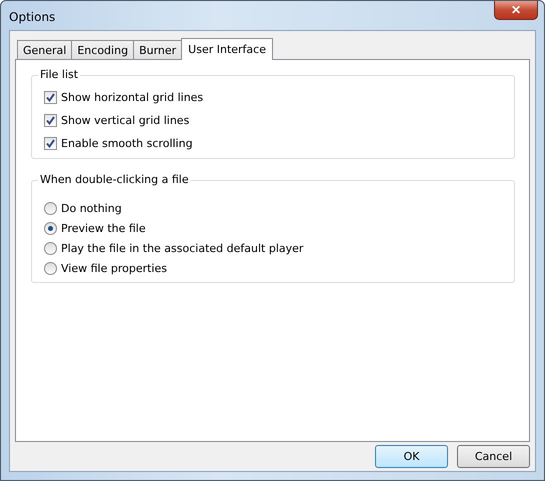 Image resolution: width=545 pixels, height=481 pixels. Describe the element at coordinates (103, 228) in the screenshot. I see `radio-label: Preview the file` at that location.